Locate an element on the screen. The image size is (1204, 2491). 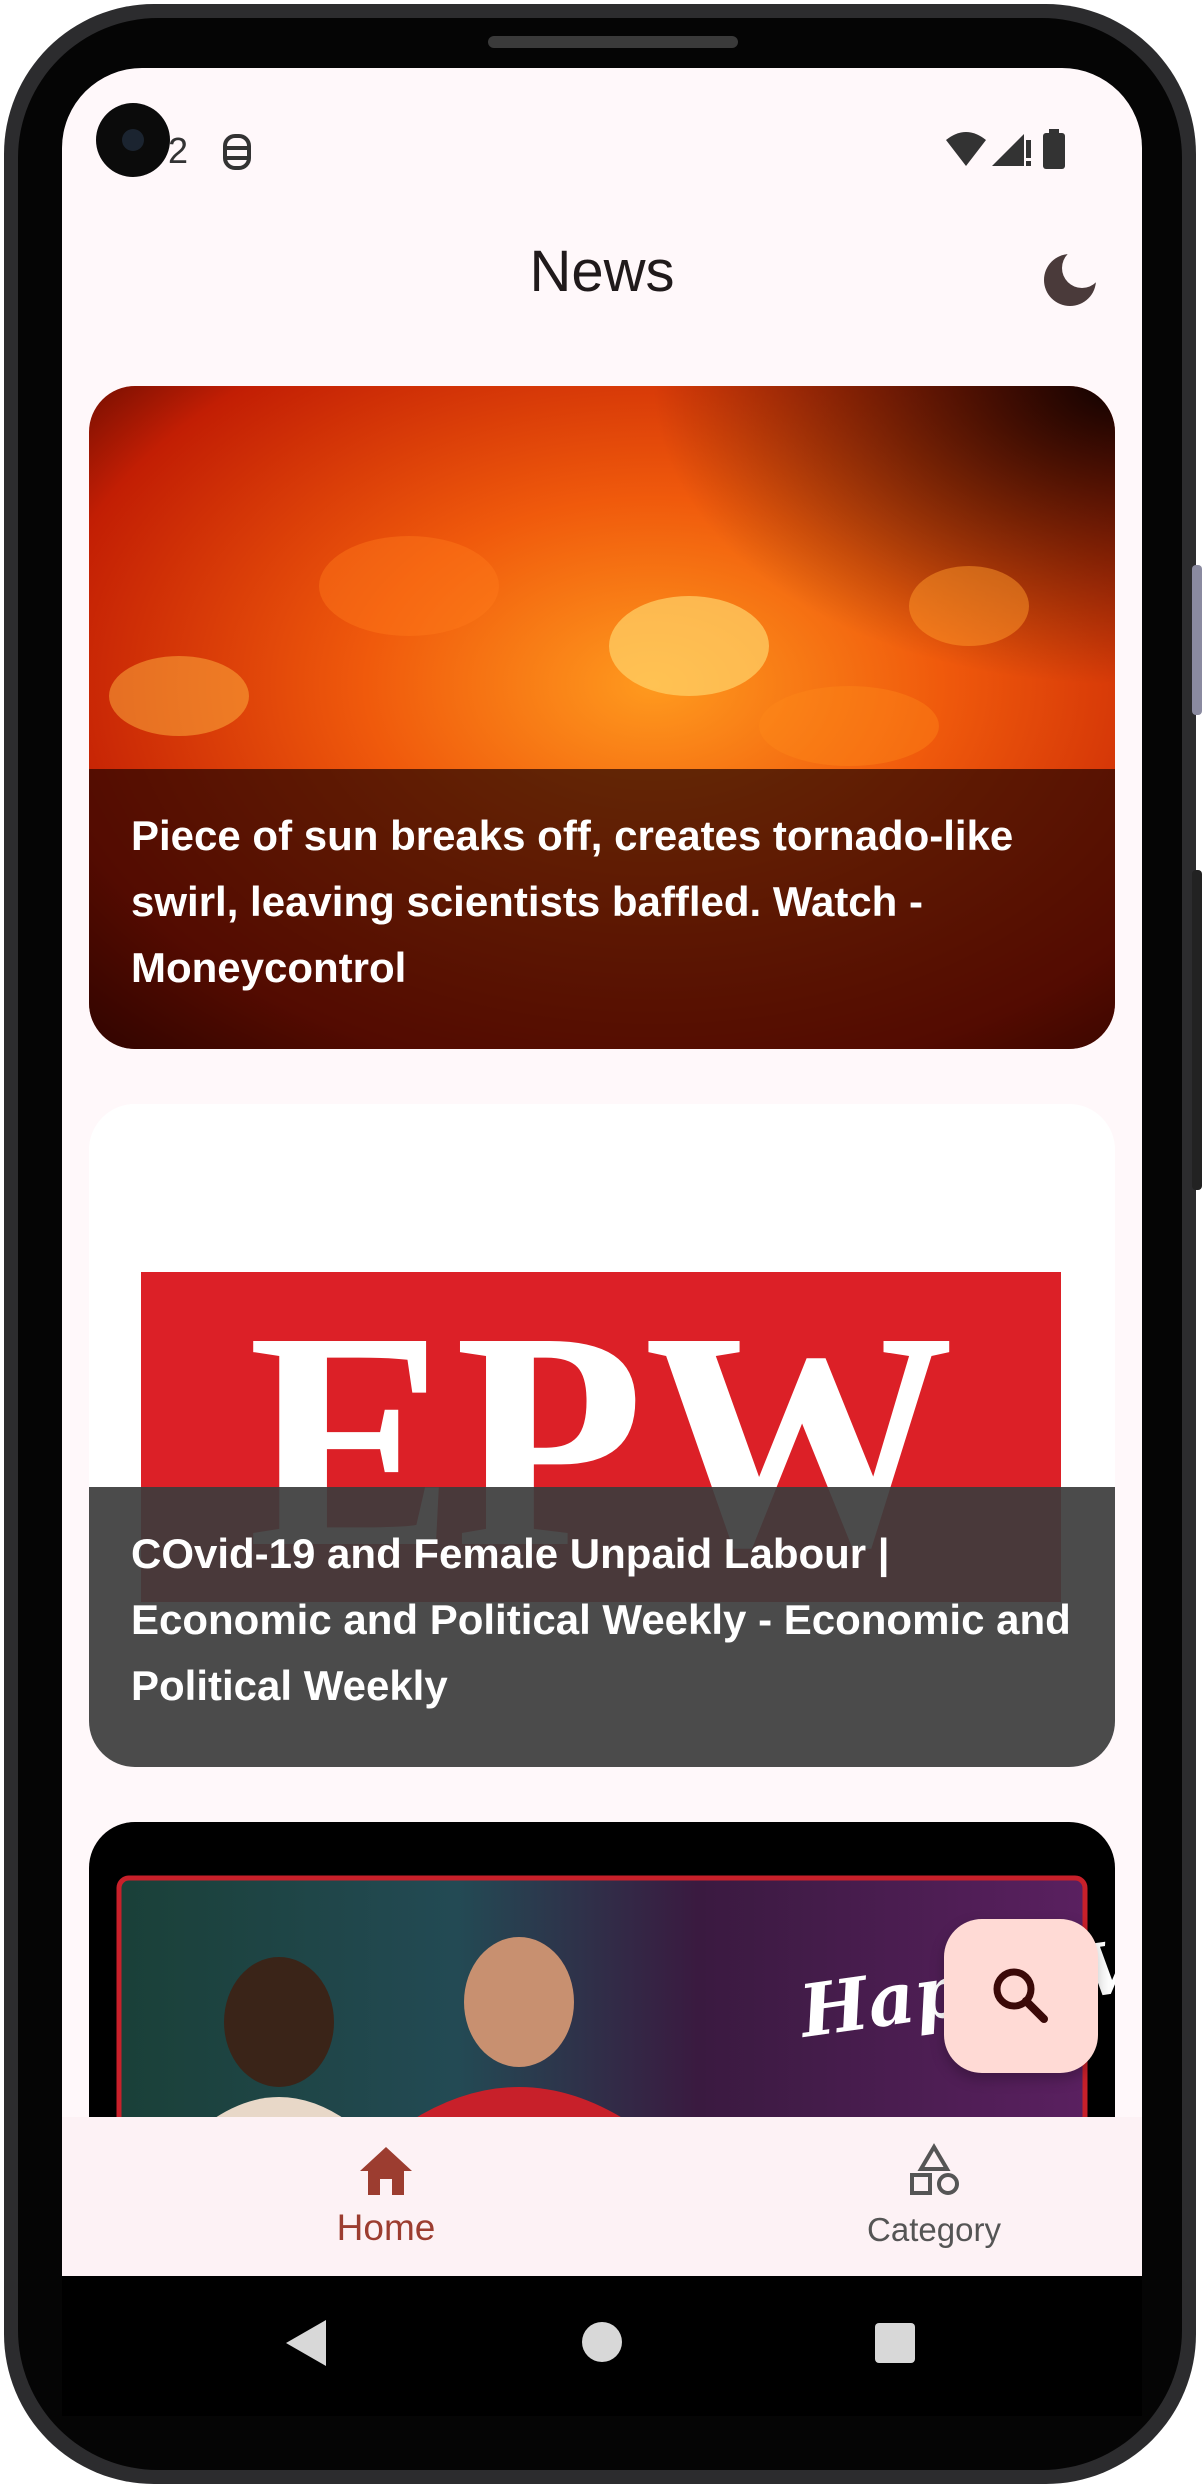
status-time: 2 is located at coordinates (178, 150).